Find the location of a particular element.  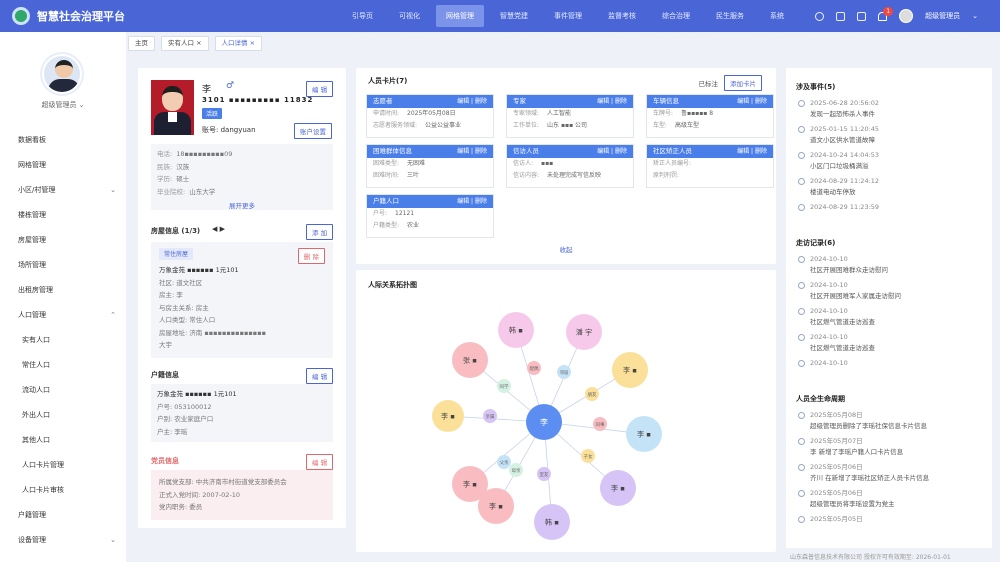

person-card: 困难群体信息 编辑 | 删除 困难类型: 无困难 困难时间: 三叶 is located at coordinates (430, 166).